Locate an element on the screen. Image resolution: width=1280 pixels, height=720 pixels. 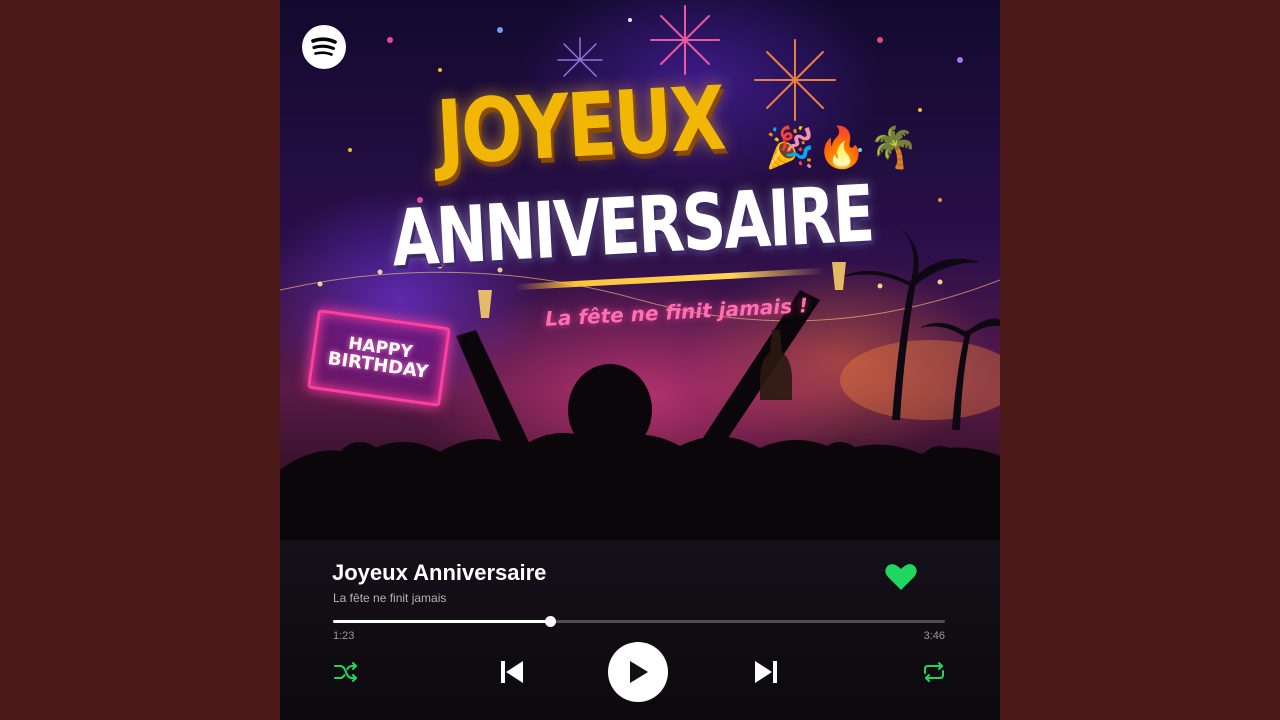
shuffle-button is located at coordinates (346, 672).